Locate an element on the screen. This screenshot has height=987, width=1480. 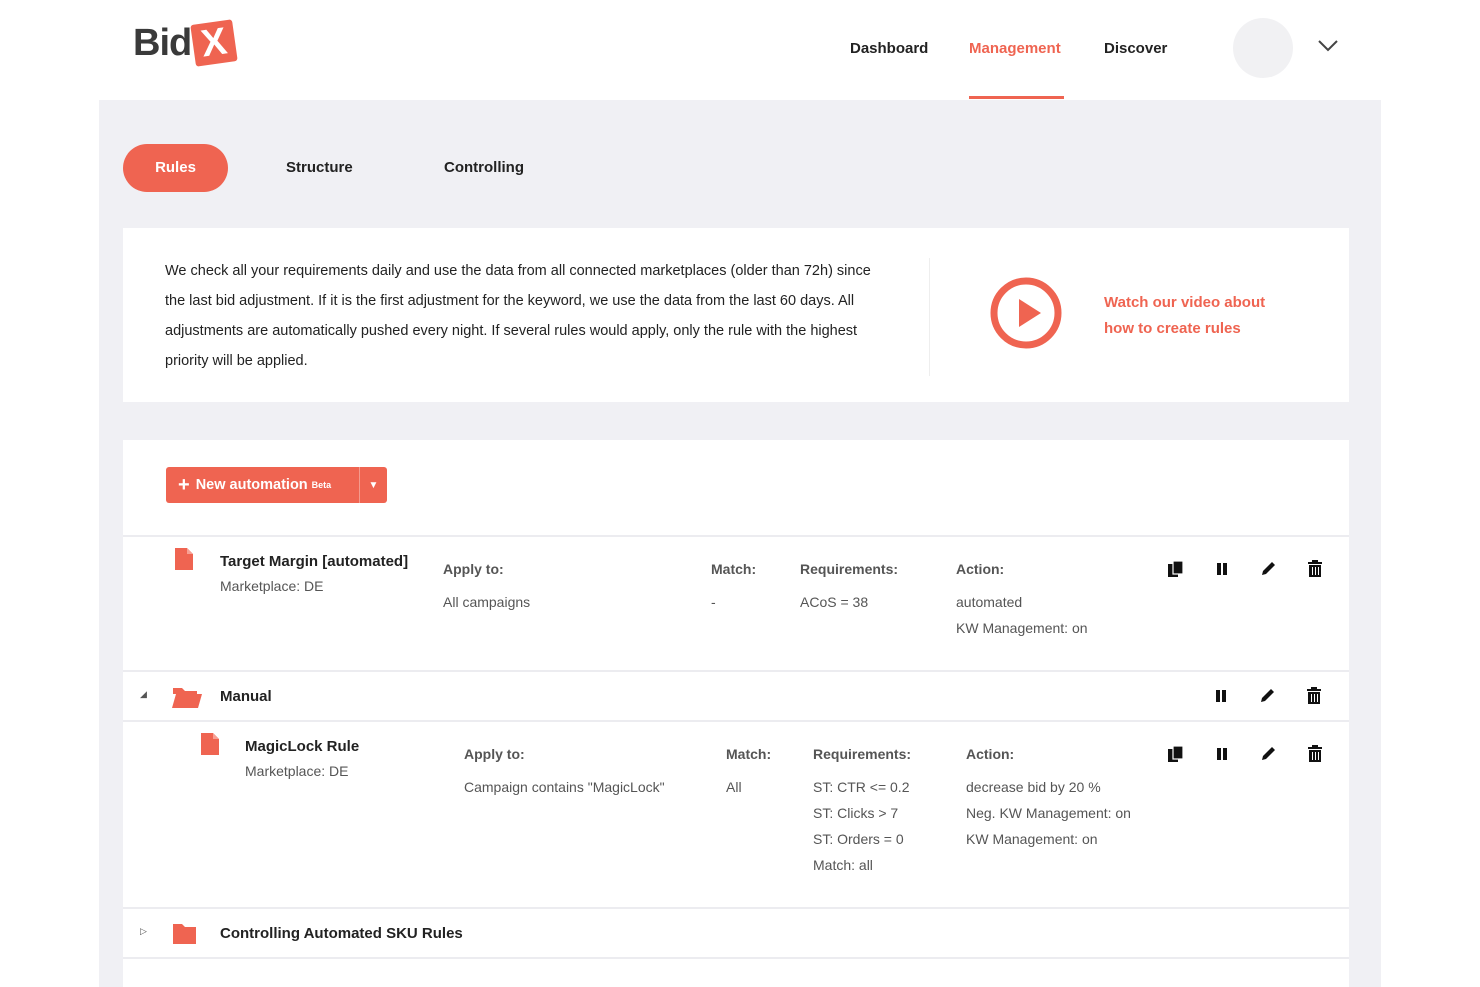
logo-text: Bid is located at coordinates (162, 42).